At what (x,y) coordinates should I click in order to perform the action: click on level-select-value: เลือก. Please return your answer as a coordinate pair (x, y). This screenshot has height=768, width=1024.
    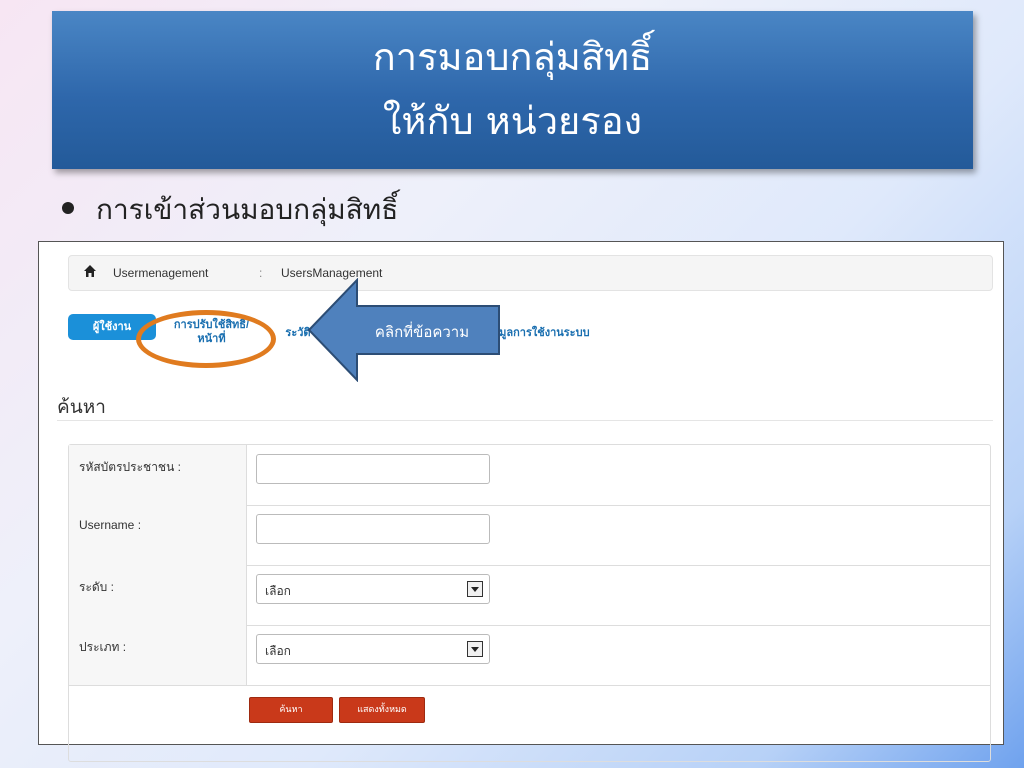
    Looking at the image, I should click on (278, 591).